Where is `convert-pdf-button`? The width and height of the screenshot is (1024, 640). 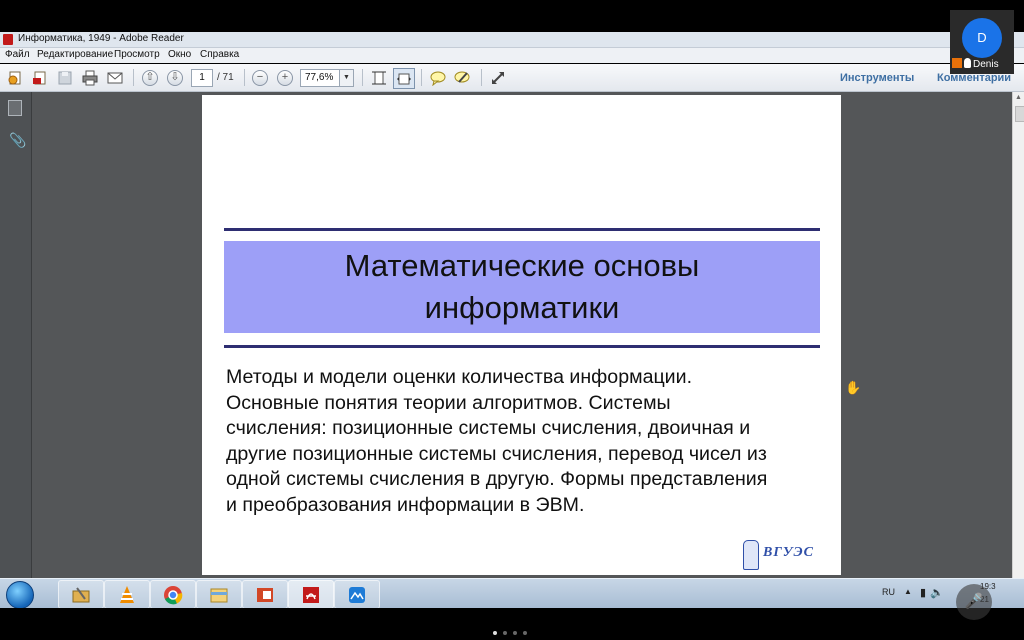
convert-pdf-button is located at coordinates (40, 77).